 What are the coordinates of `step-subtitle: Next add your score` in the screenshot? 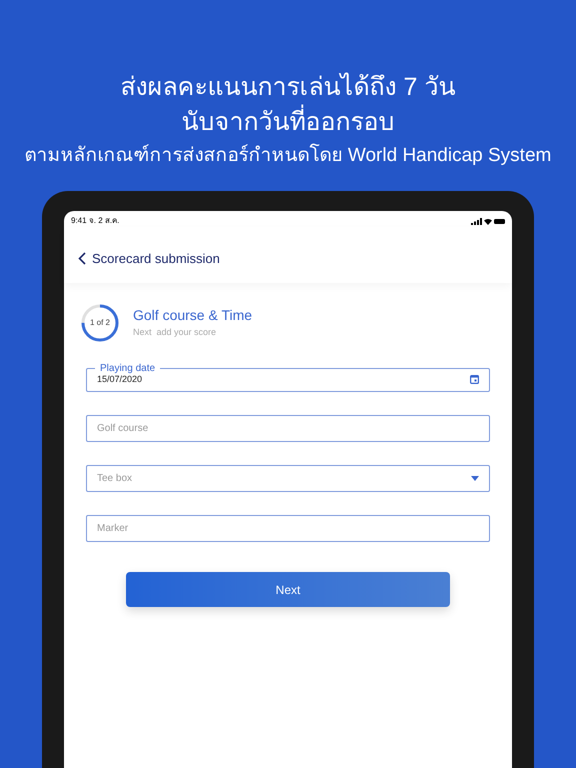 It's located at (175, 333).